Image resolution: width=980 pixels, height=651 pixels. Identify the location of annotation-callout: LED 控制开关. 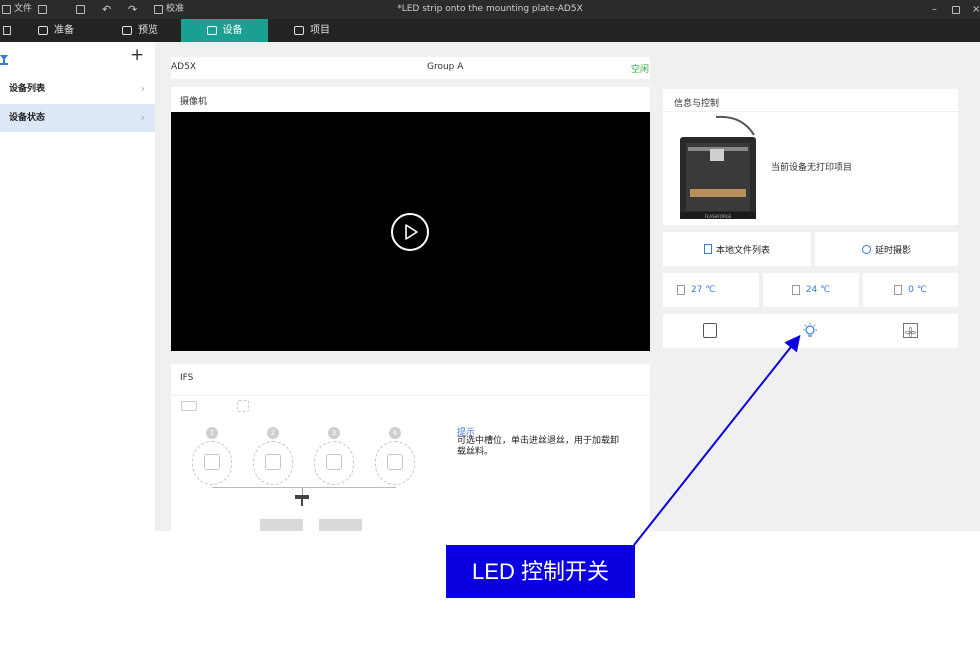
(540, 571).